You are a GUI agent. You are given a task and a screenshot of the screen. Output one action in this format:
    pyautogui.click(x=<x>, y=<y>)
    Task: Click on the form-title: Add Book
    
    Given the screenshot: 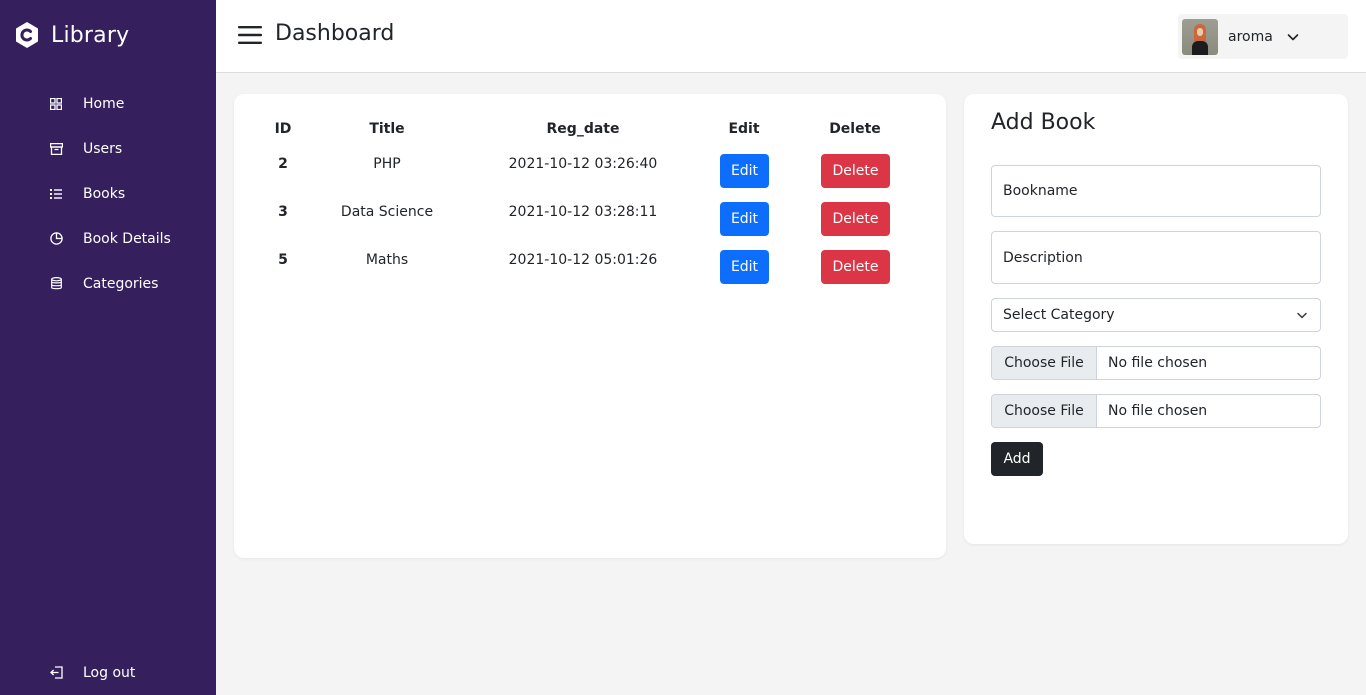 What is the action you would take?
    pyautogui.click(x=1043, y=122)
    